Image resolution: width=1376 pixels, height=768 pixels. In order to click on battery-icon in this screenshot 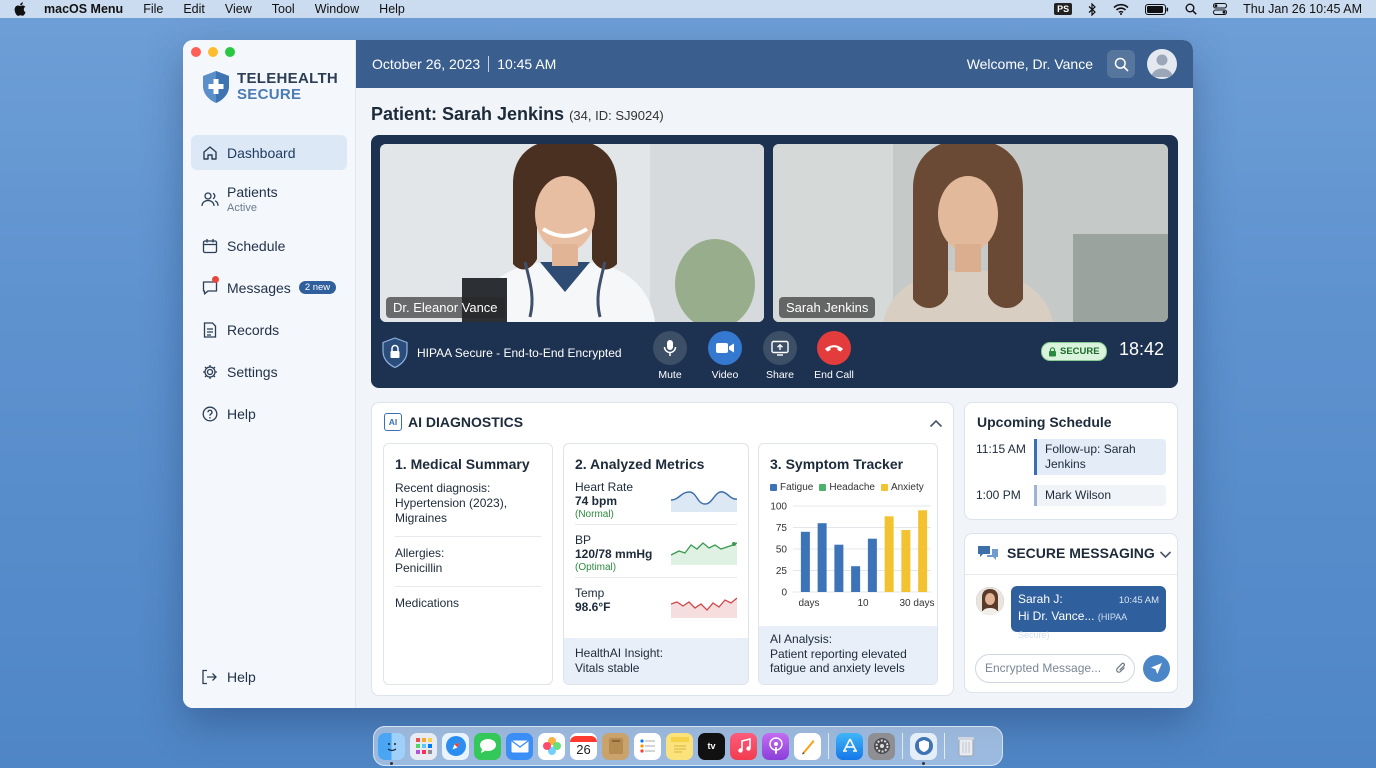, I will do `click(1157, 9)`.